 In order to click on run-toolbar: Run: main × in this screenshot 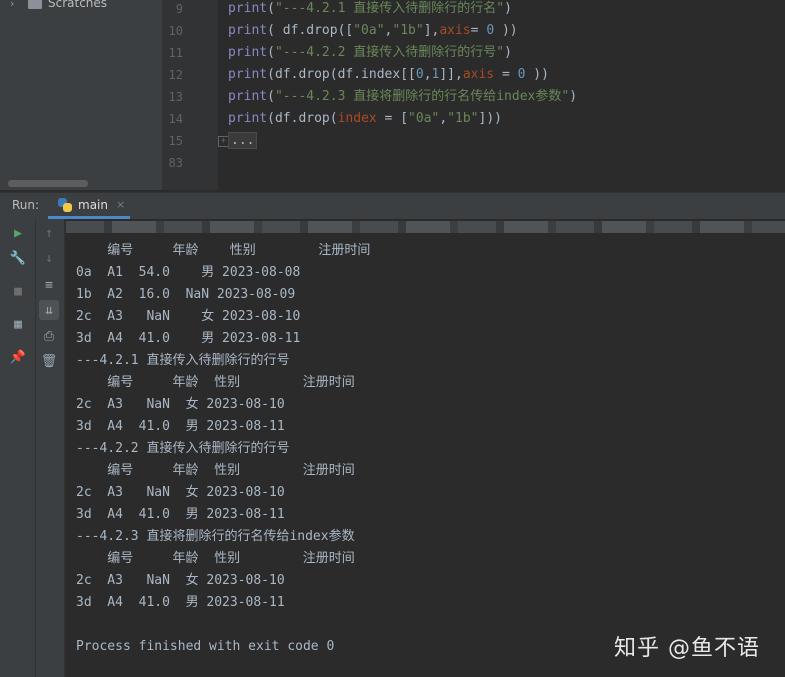, I will do `click(392, 206)`.